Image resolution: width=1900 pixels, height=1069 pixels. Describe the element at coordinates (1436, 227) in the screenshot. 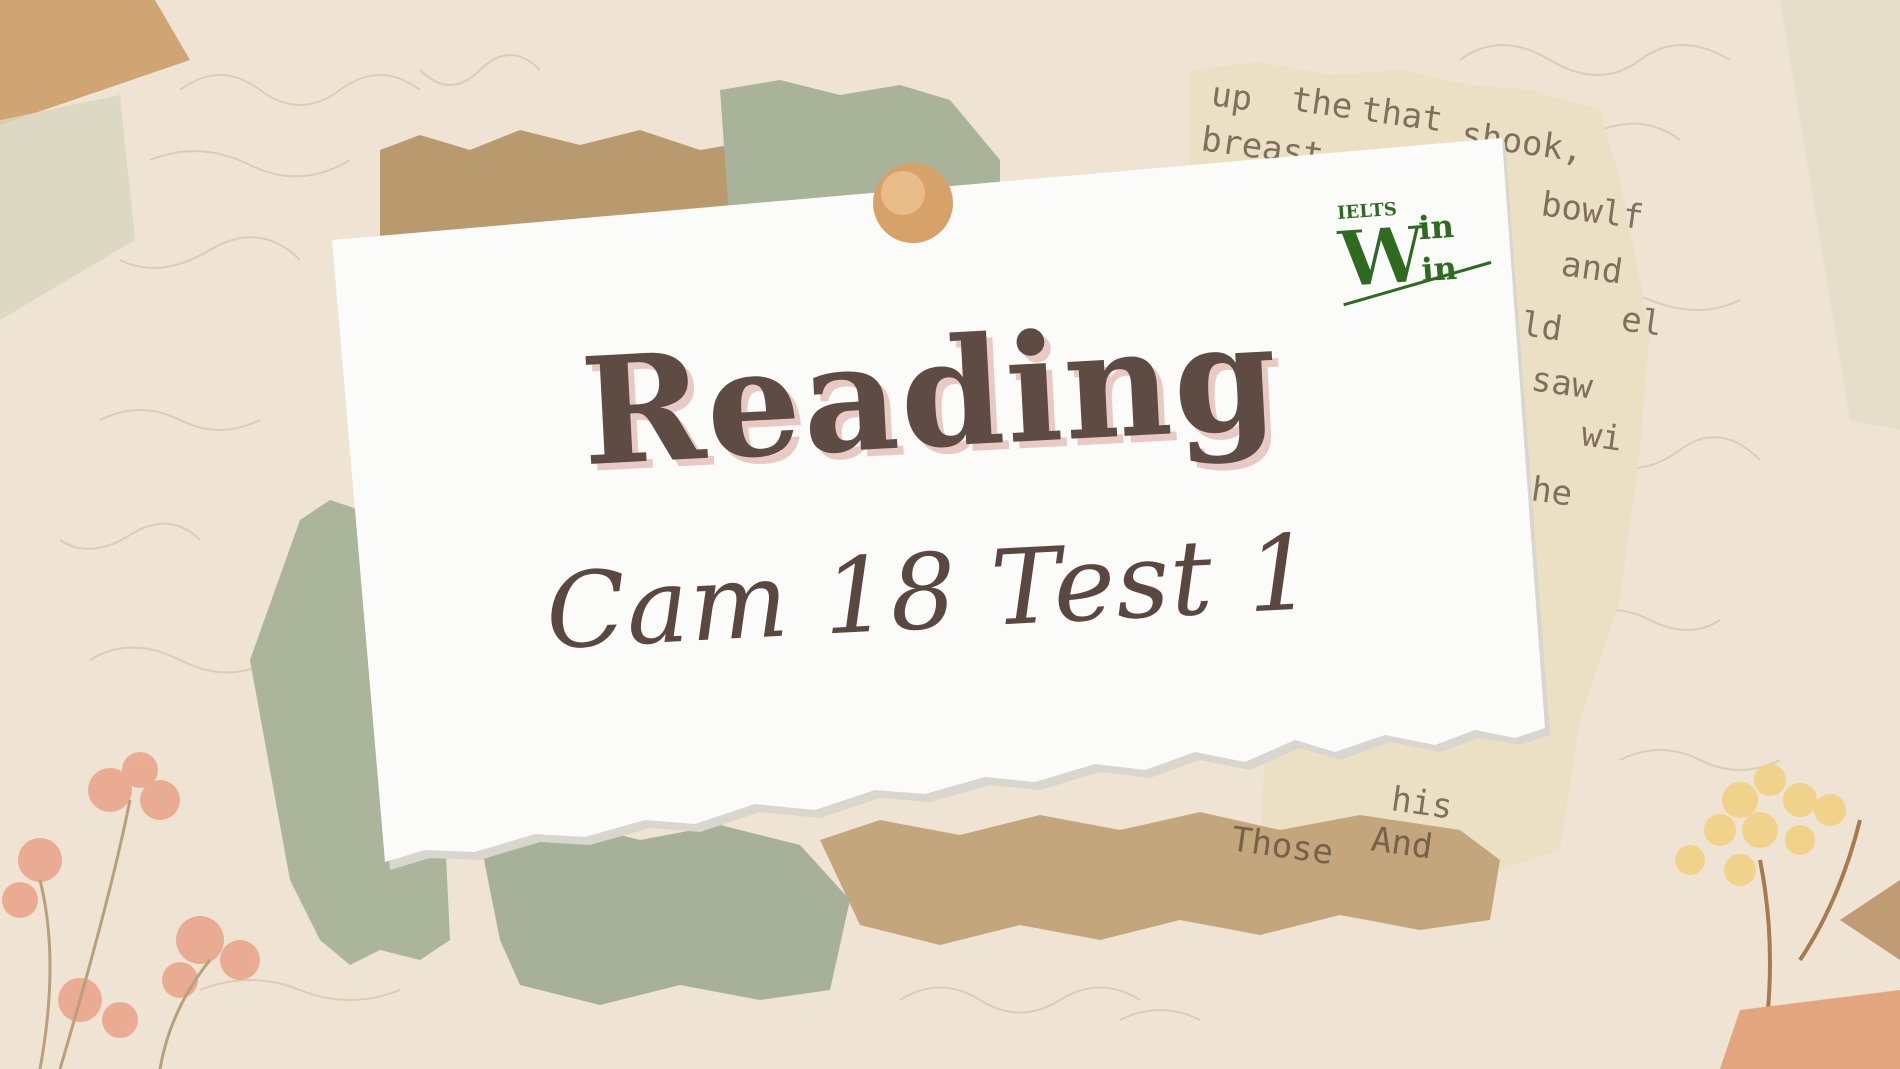

I see `logo-in-top: in` at that location.